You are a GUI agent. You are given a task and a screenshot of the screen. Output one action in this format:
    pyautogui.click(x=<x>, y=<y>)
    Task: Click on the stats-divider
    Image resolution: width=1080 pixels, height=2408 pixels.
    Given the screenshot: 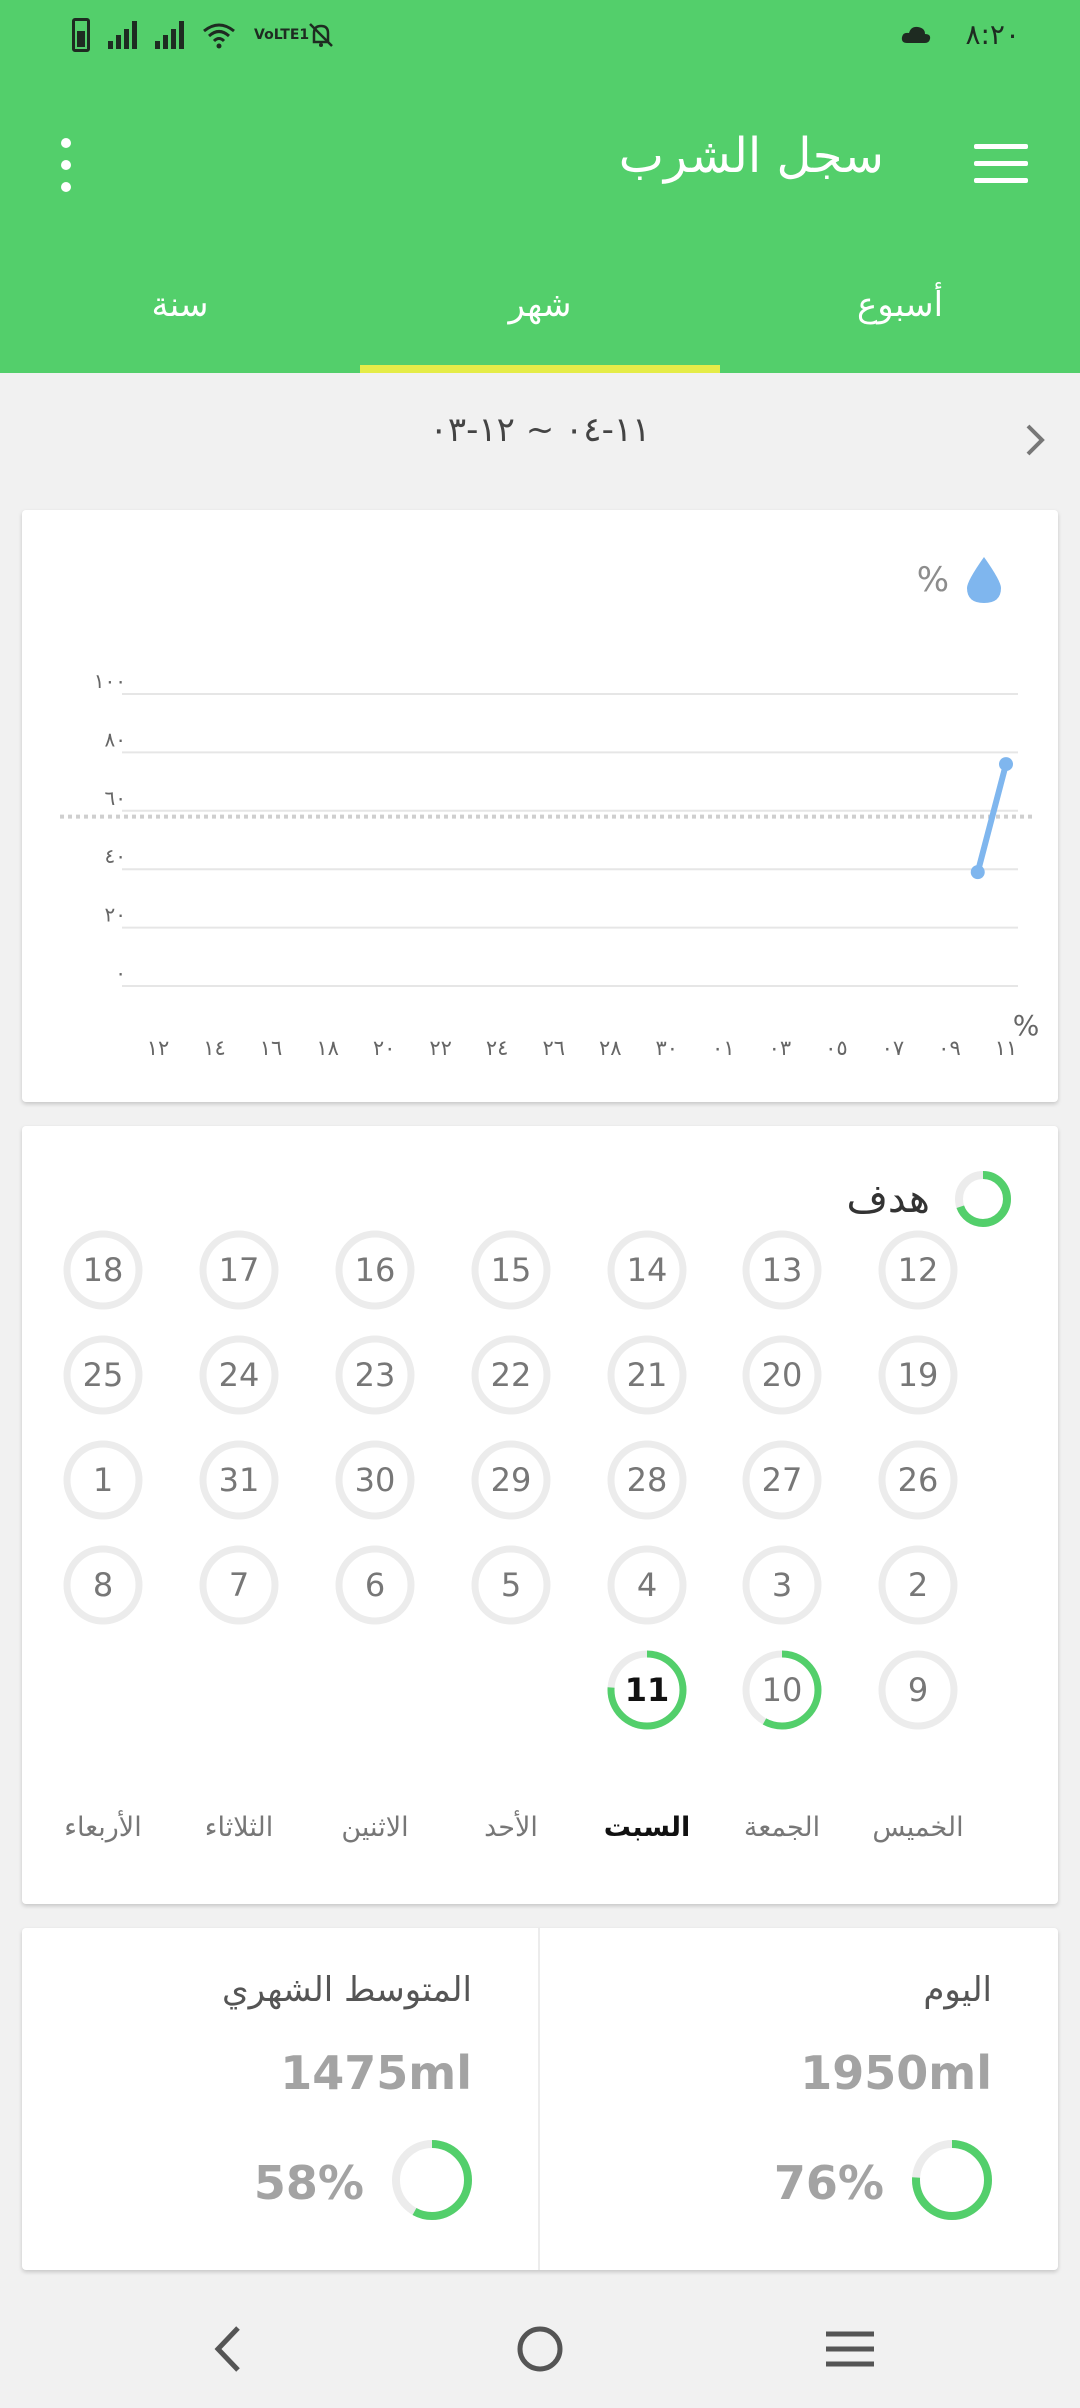 What is the action you would take?
    pyautogui.click(x=539, y=2099)
    